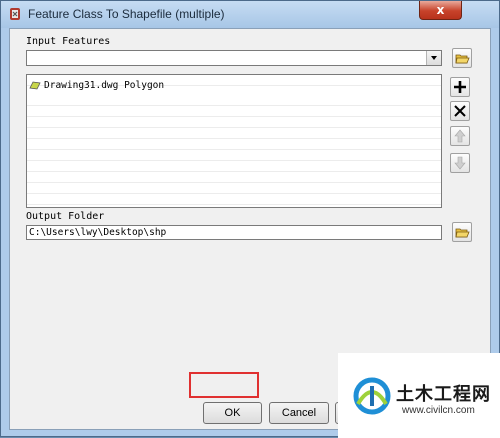 The width and height of the screenshot is (500, 438). I want to click on delete-x-icon, so click(460, 111).